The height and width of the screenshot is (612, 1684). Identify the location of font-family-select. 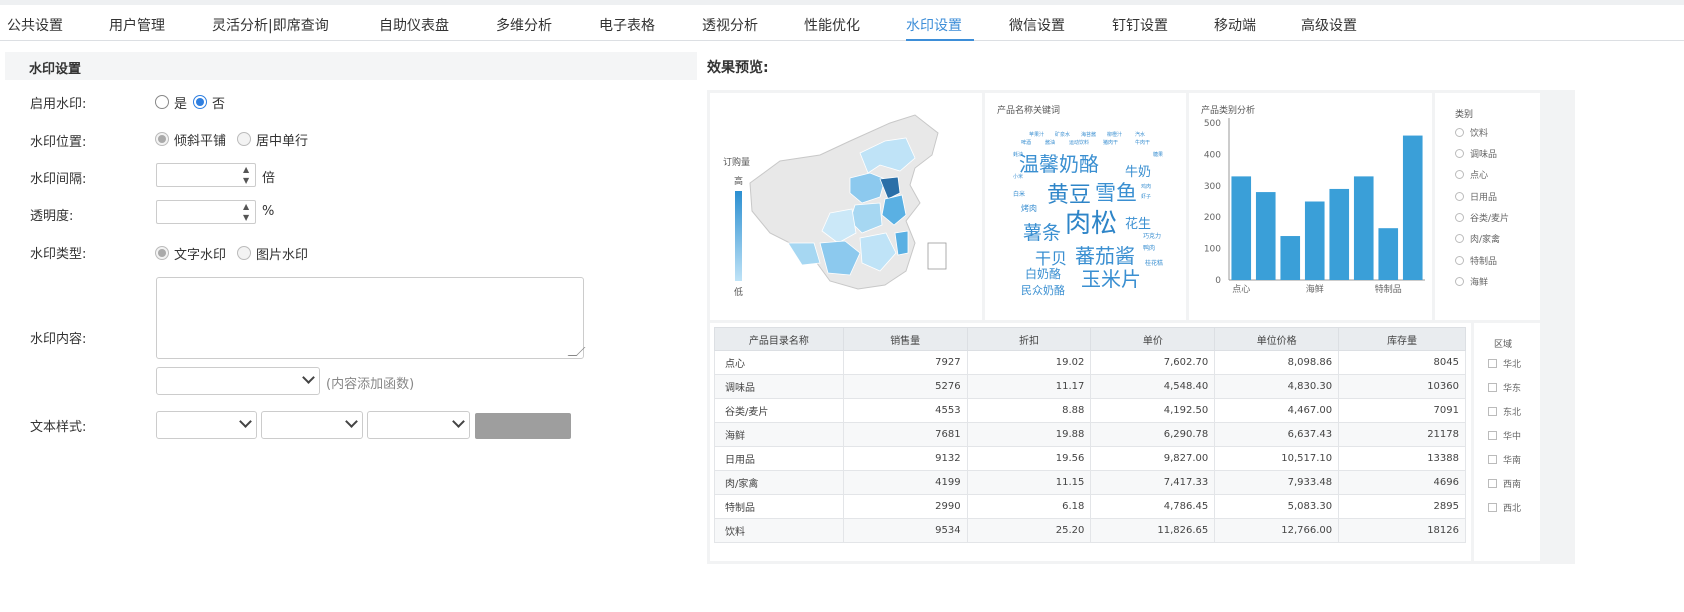
(206, 425).